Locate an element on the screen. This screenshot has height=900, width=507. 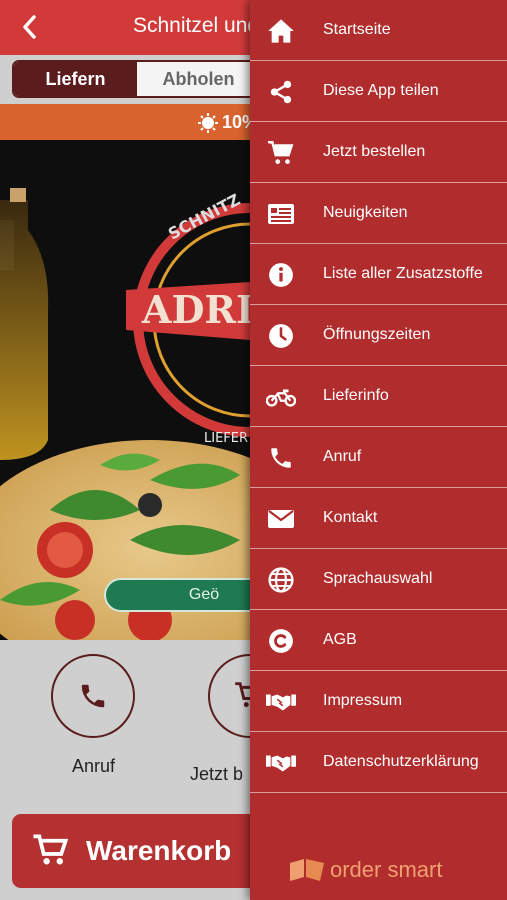
logo-wordmark: ADRI is located at coordinates (197, 309).